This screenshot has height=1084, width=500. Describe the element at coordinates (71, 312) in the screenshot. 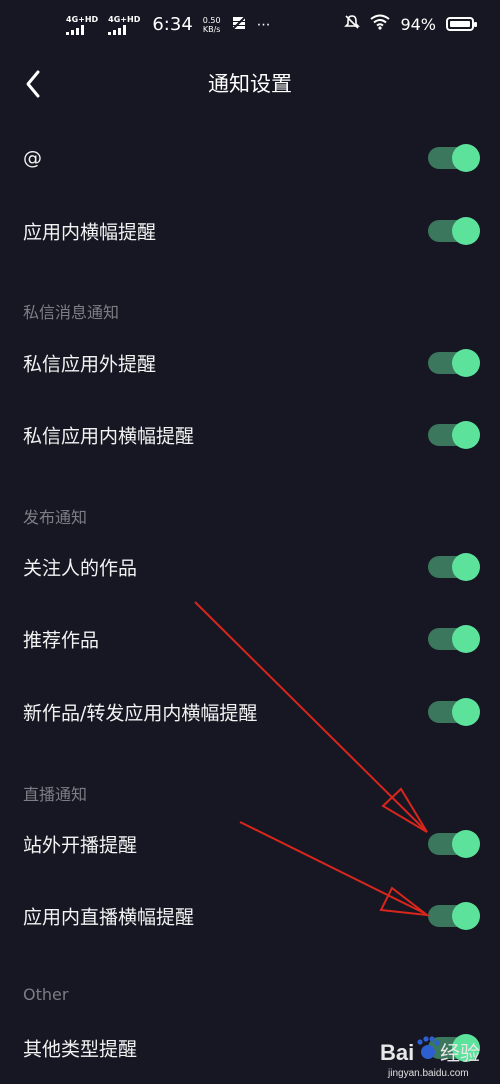

I see `section-header-dm: 私信消息通知` at that location.